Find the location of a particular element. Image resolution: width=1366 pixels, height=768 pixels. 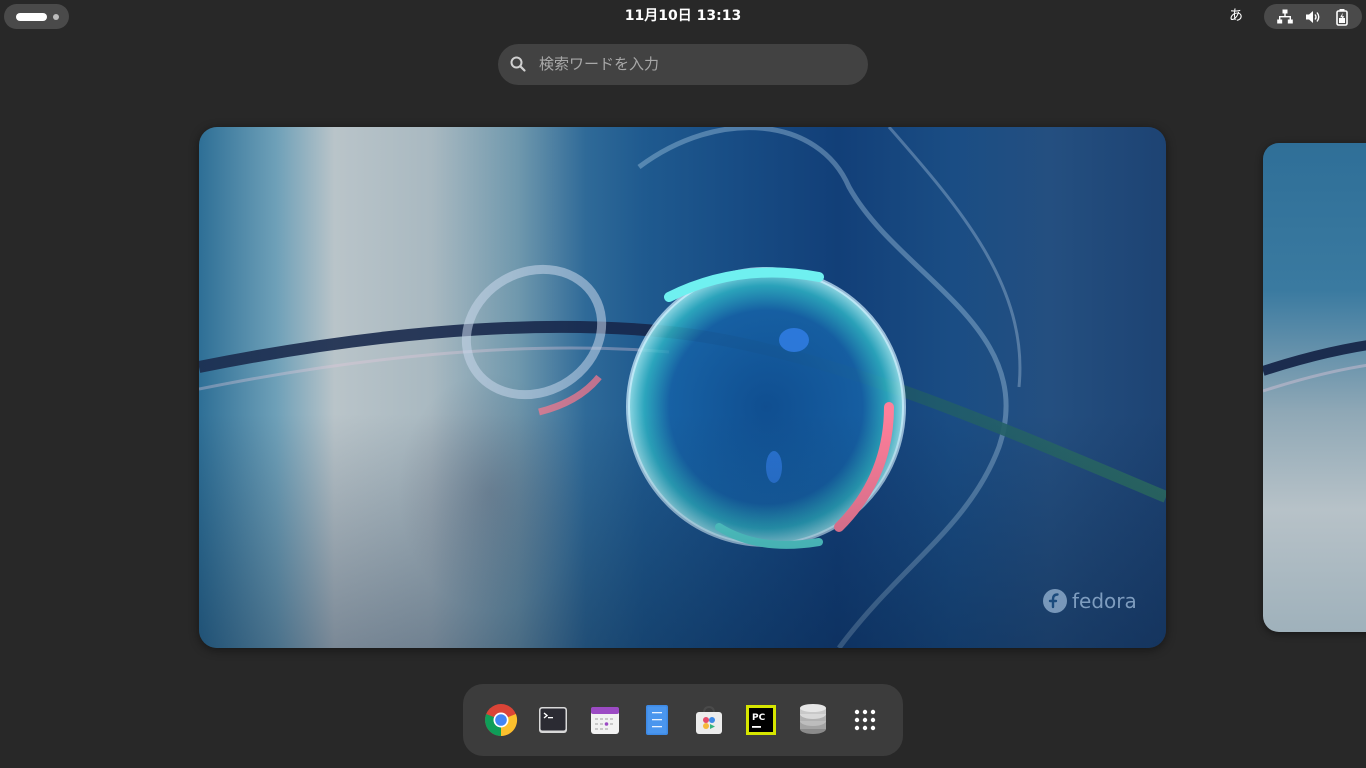

dash-app-software is located at coordinates (709, 720).